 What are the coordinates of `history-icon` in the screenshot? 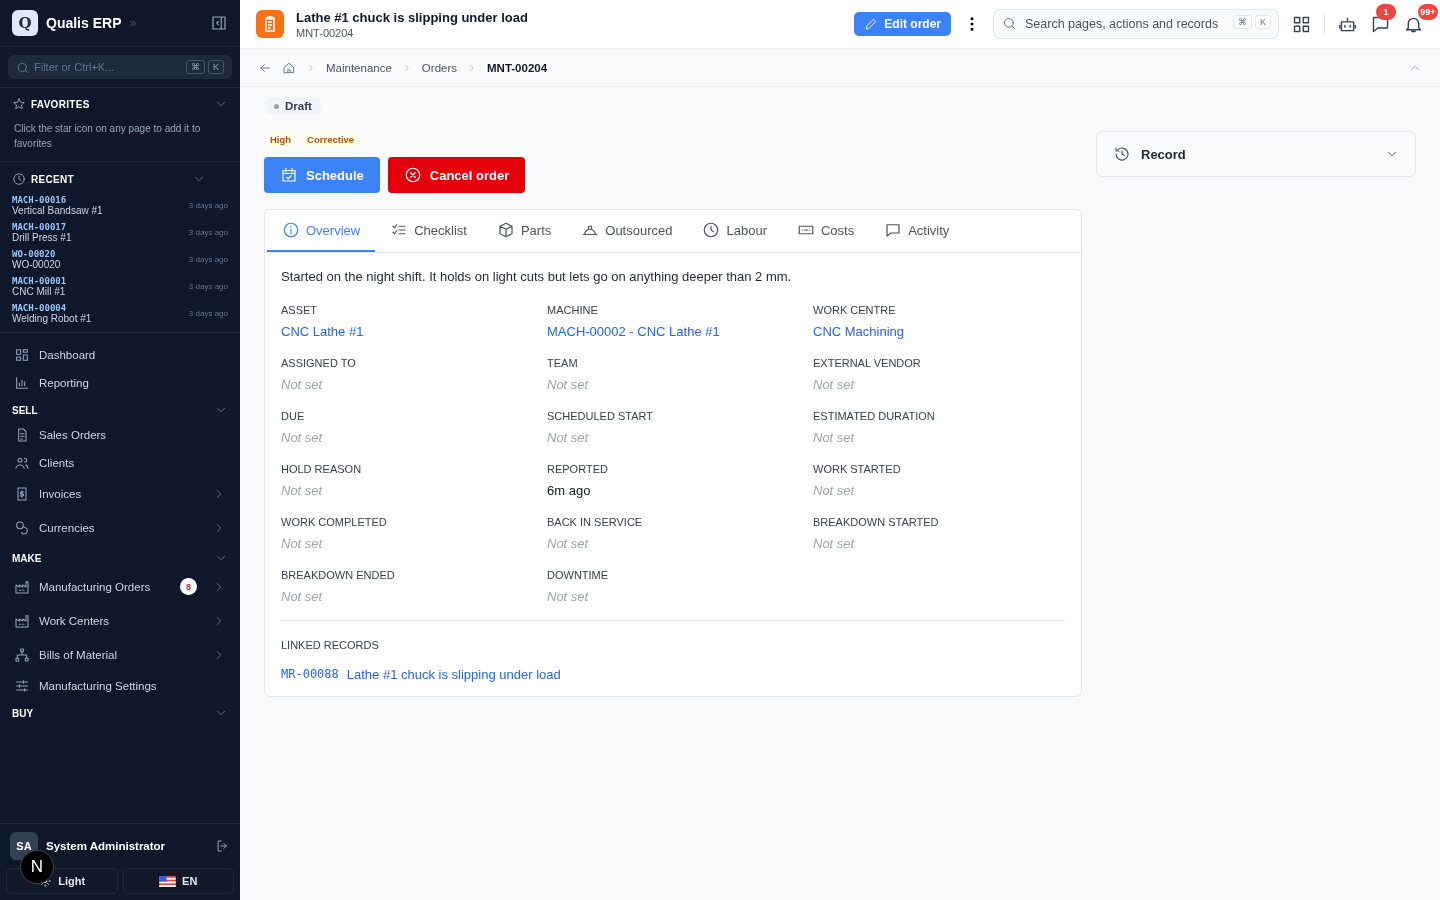 It's located at (1122, 154).